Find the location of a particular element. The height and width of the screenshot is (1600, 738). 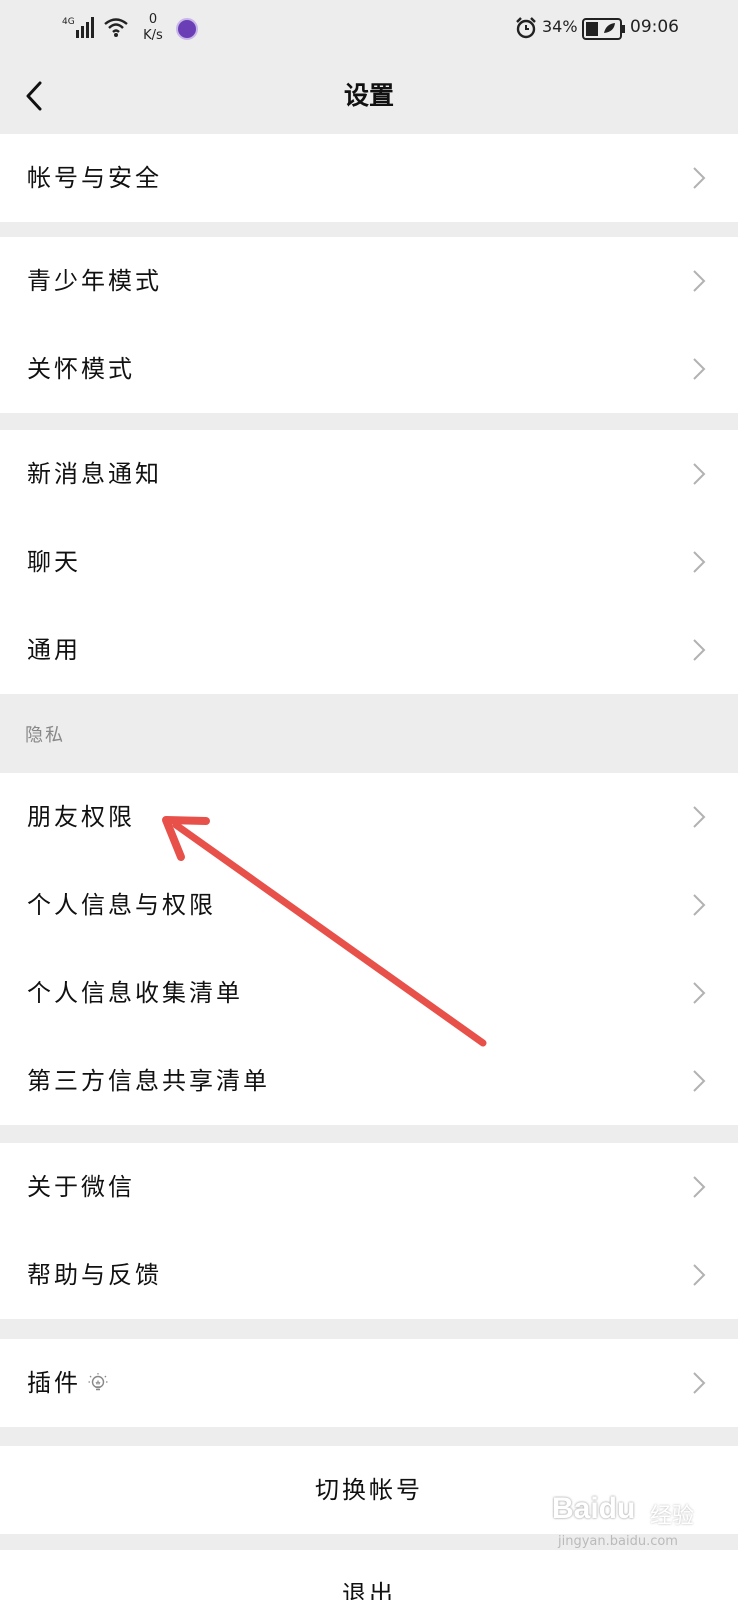

settings-item-label: 帐号与安全 is located at coordinates (94, 178).